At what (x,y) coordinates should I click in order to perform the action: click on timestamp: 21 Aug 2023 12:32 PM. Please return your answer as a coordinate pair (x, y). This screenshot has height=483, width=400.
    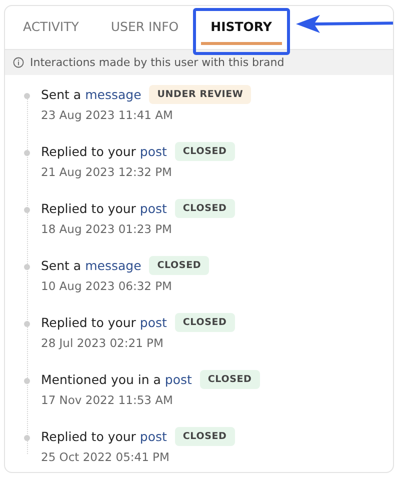
    Looking at the image, I should click on (107, 172).